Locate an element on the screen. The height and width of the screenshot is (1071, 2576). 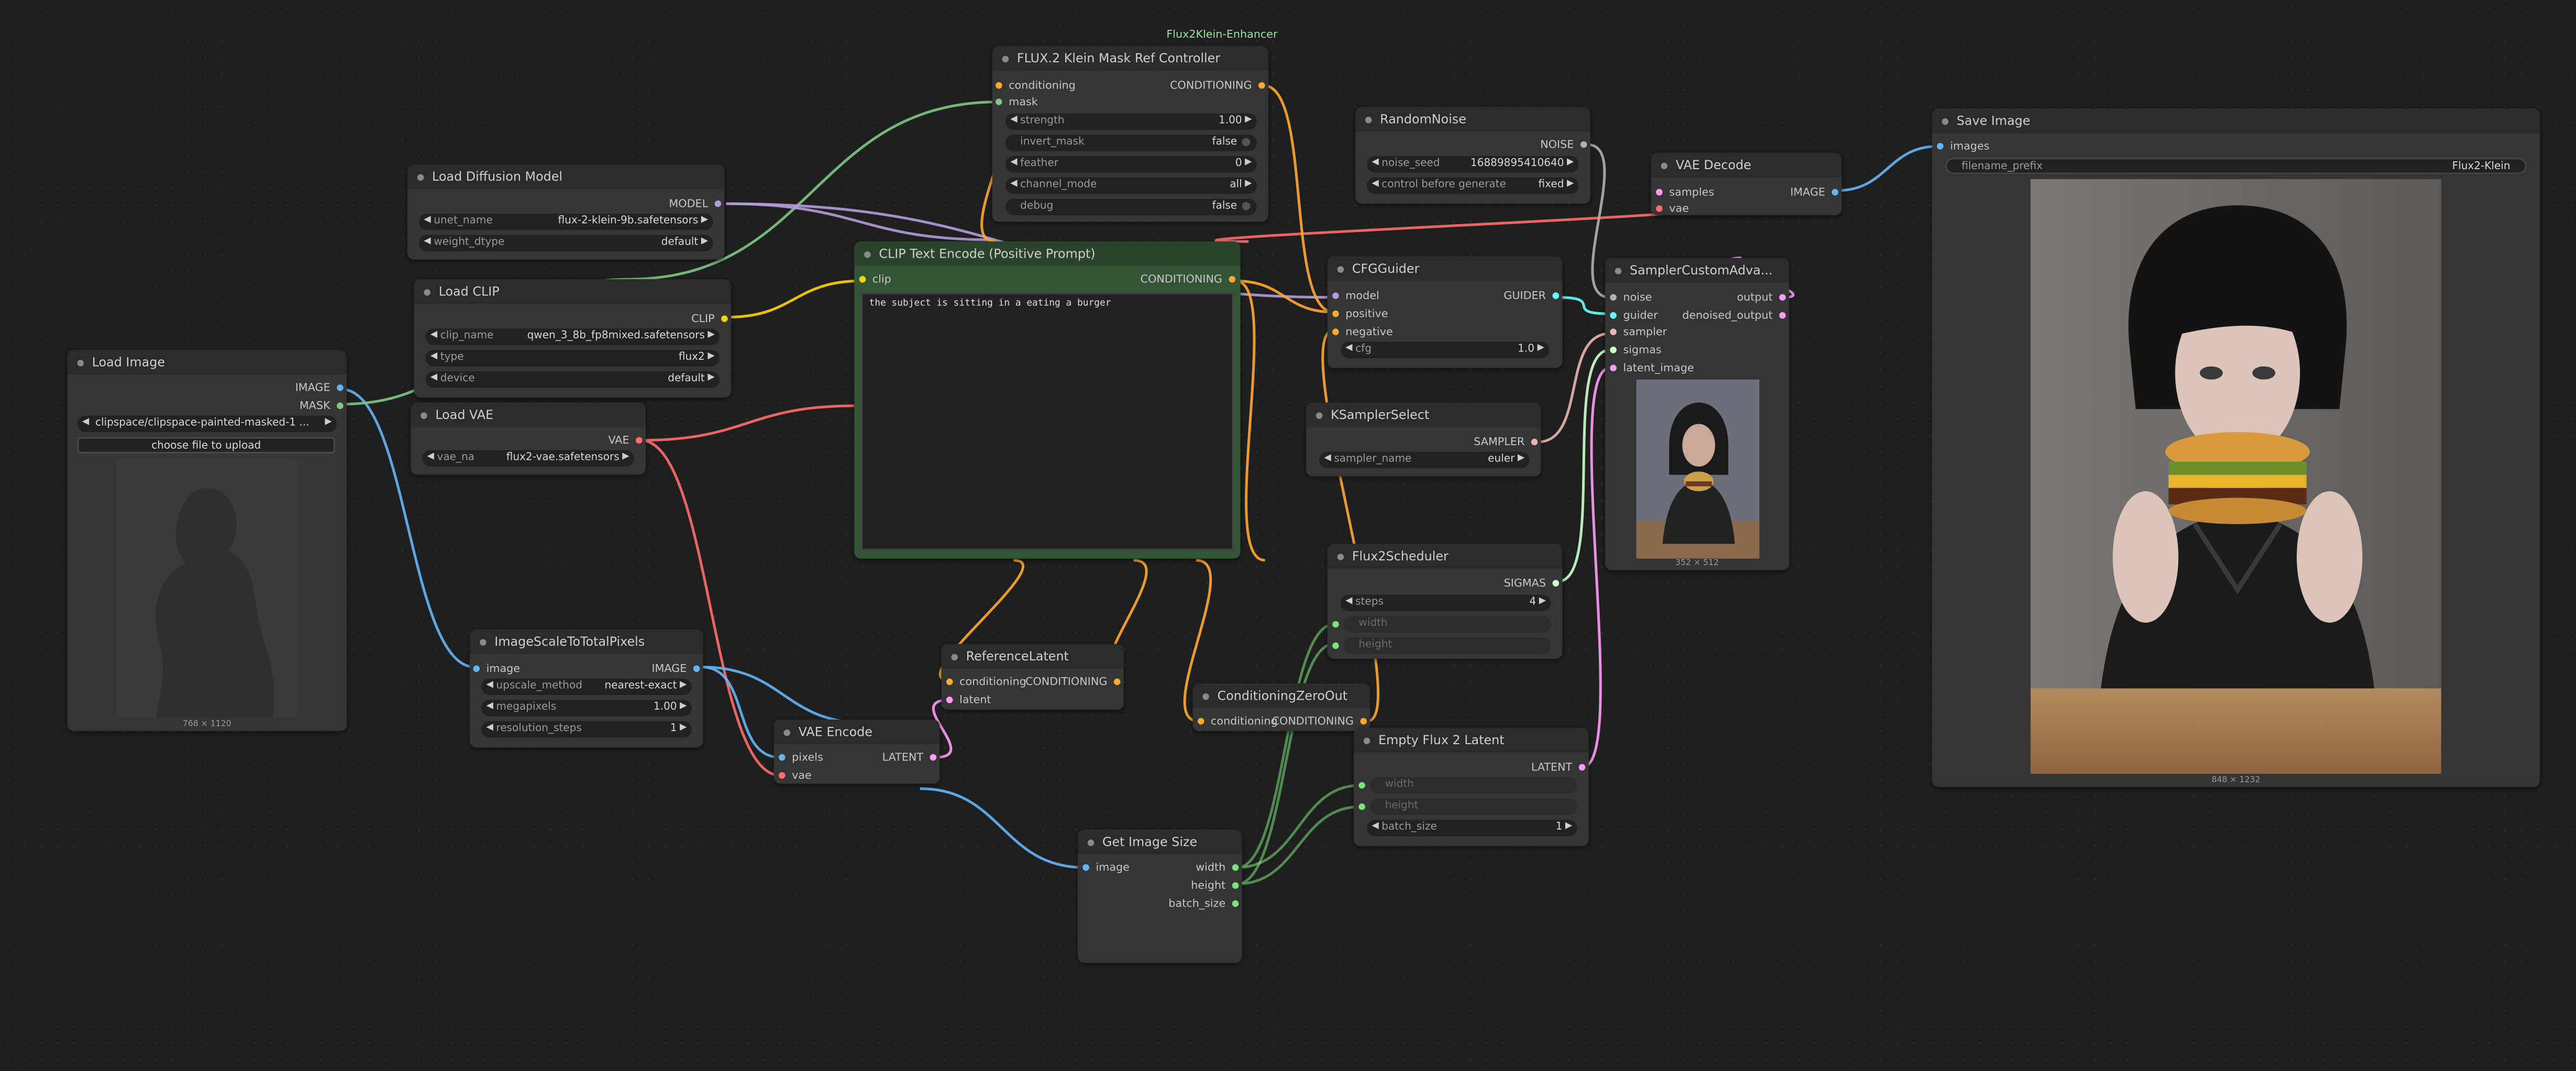
input-noise: noise is located at coordinates (1631, 297).